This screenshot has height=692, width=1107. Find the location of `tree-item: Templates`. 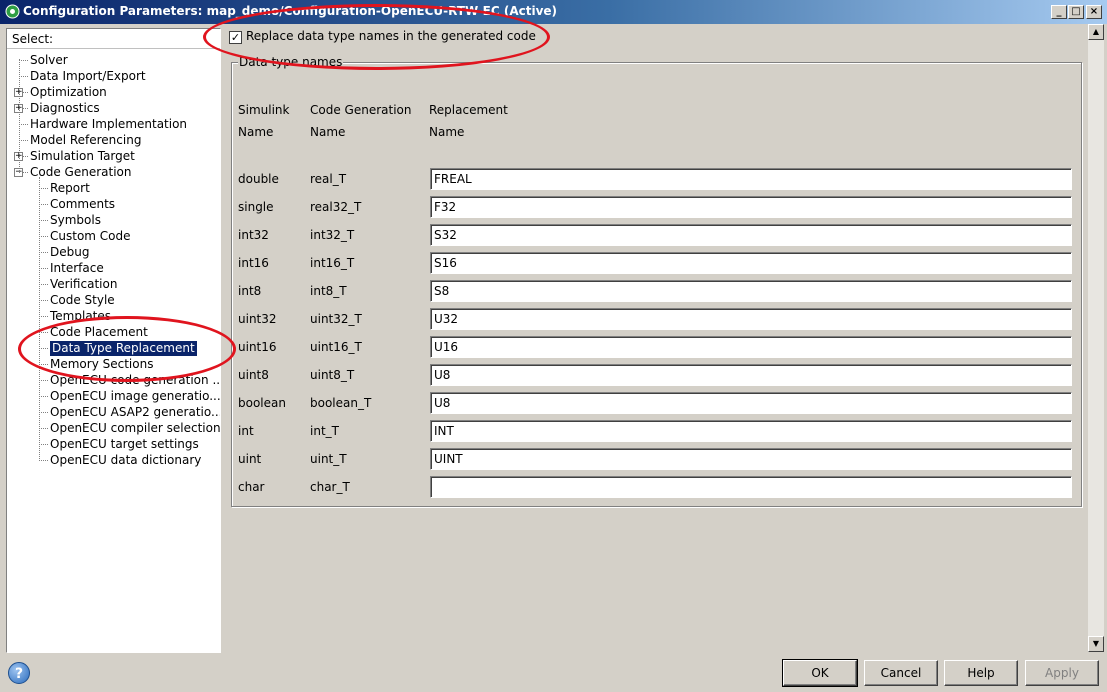

tree-item: Templates is located at coordinates (80, 316).